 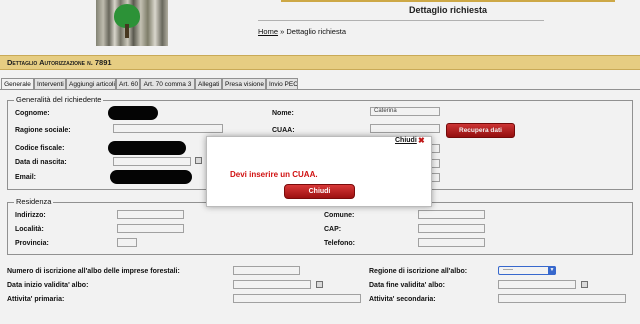 I want to click on dialog-chiudi-button: Chiudi, so click(x=319, y=191).